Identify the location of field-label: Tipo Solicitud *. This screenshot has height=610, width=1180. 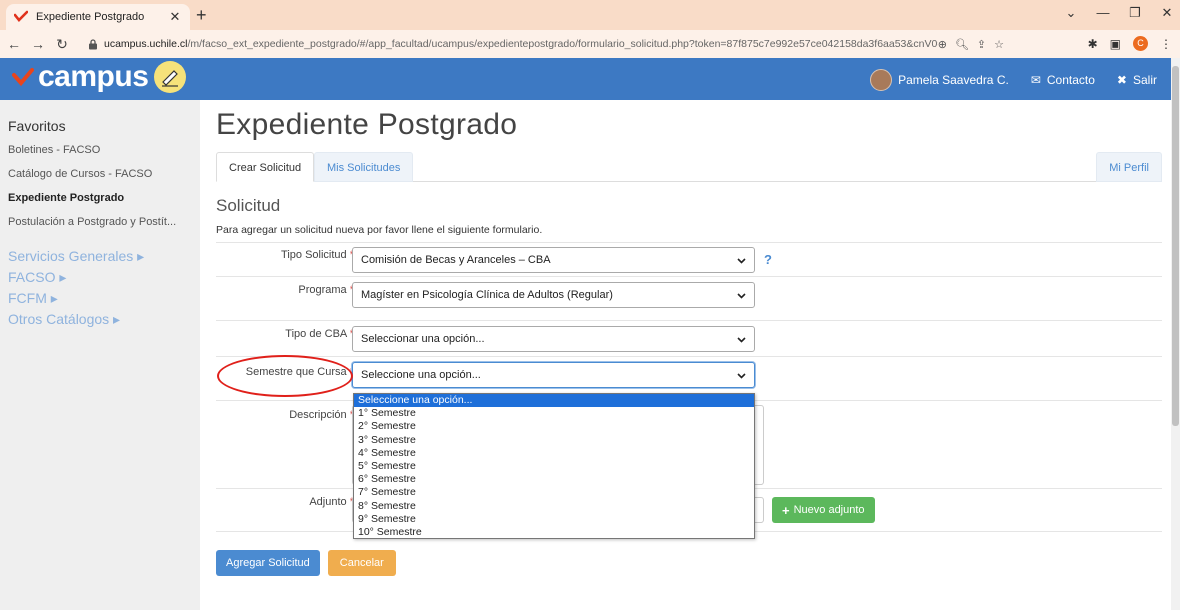
(317, 255).